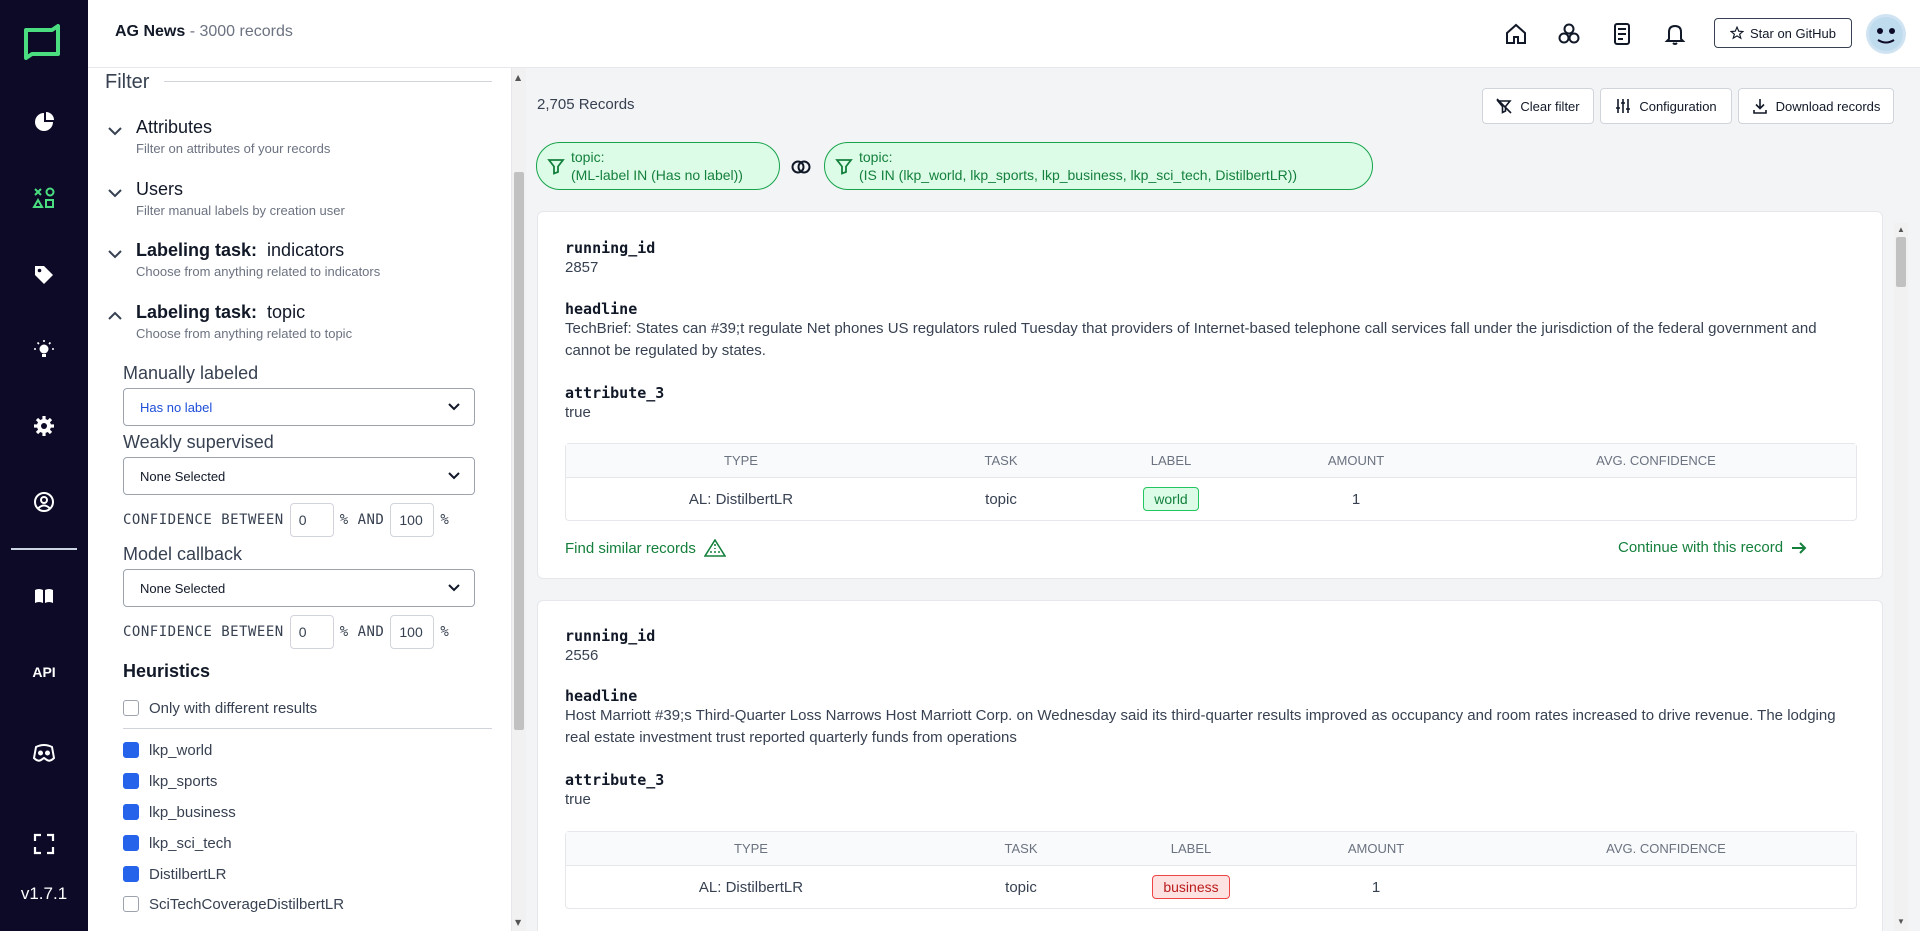 Image resolution: width=1920 pixels, height=931 pixels. What do you see at coordinates (167, 671) in the screenshot?
I see `heuristics-title: Heuristics` at bounding box center [167, 671].